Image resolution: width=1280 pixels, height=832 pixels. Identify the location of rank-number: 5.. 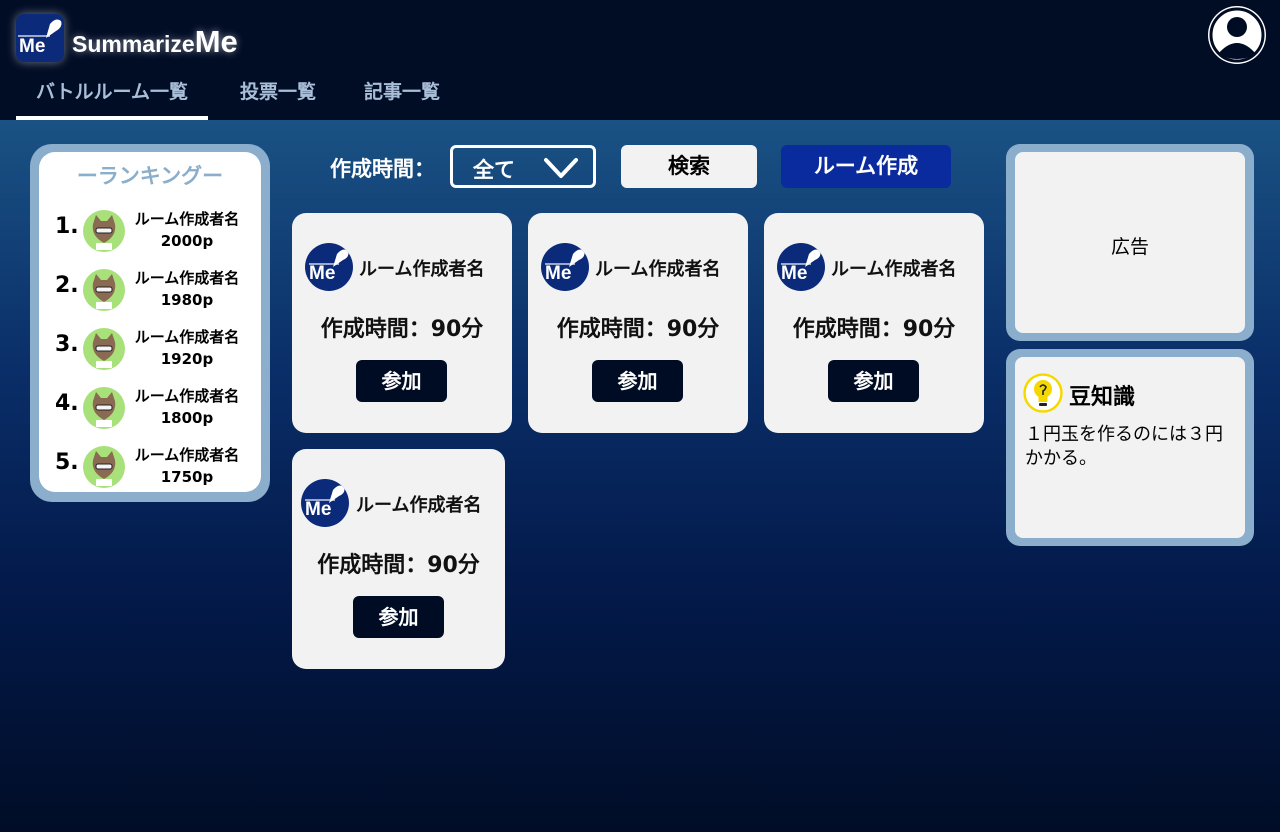
(67, 462).